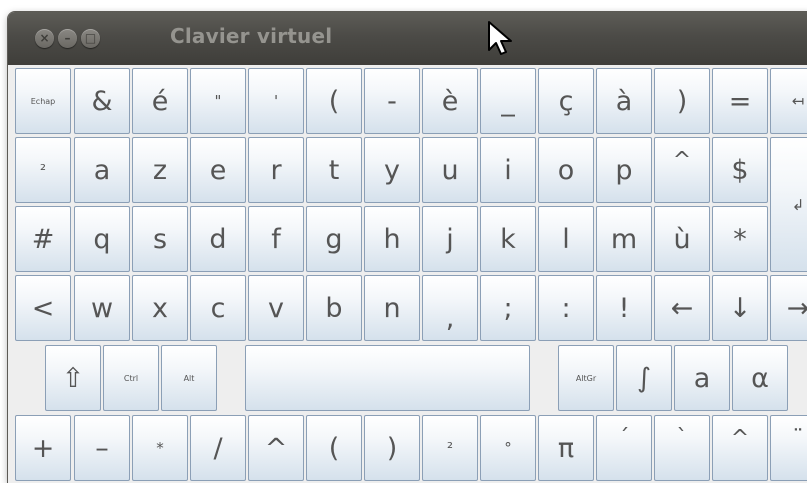 Image resolution: width=807 pixels, height=483 pixels. I want to click on key-semicolon: ;, so click(508, 308).